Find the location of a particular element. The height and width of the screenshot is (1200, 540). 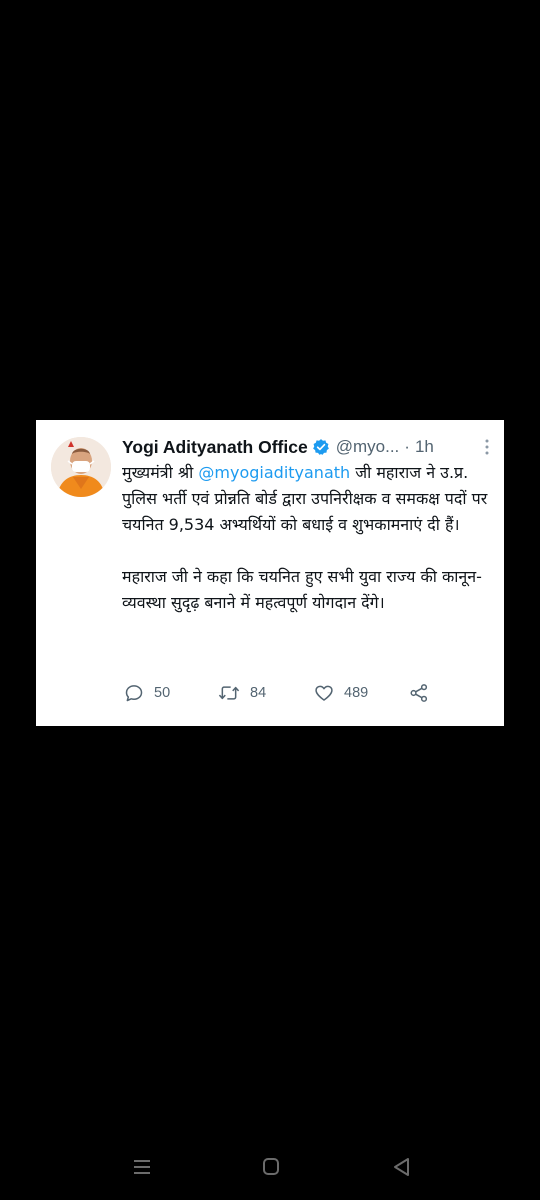

reply-icon is located at coordinates (134, 693).